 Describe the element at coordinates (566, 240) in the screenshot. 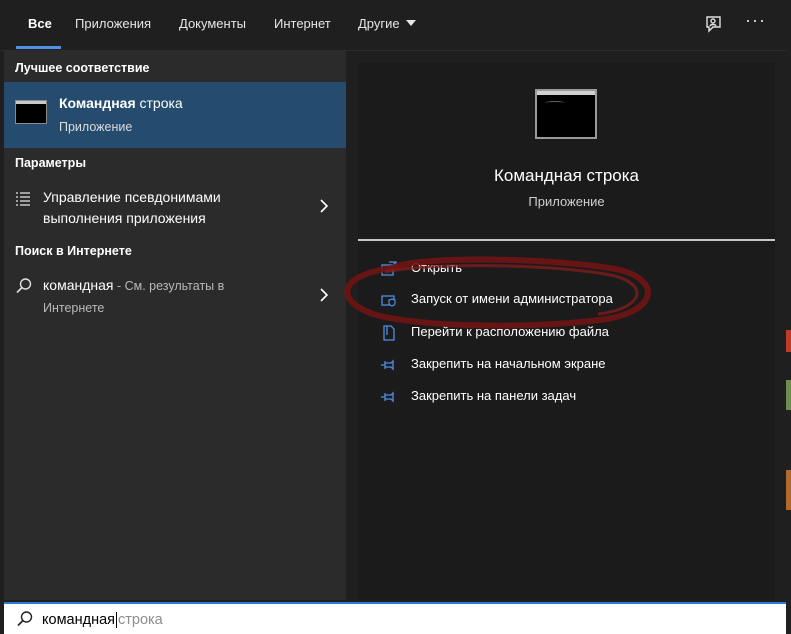

I see `divider` at that location.